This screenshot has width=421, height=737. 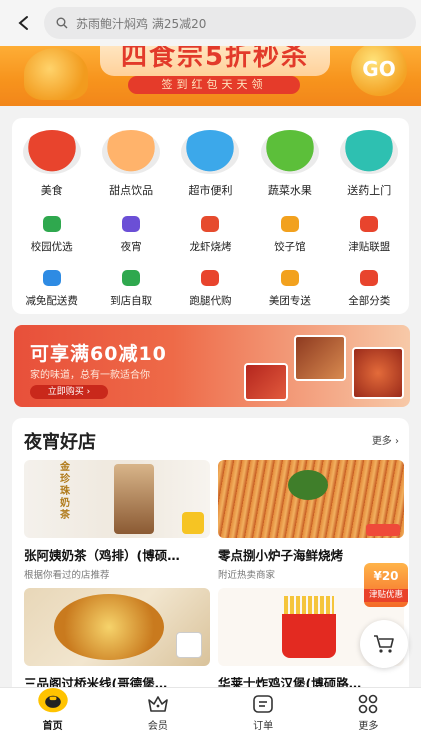 I want to click on category-label: 美食, so click(x=51, y=190).